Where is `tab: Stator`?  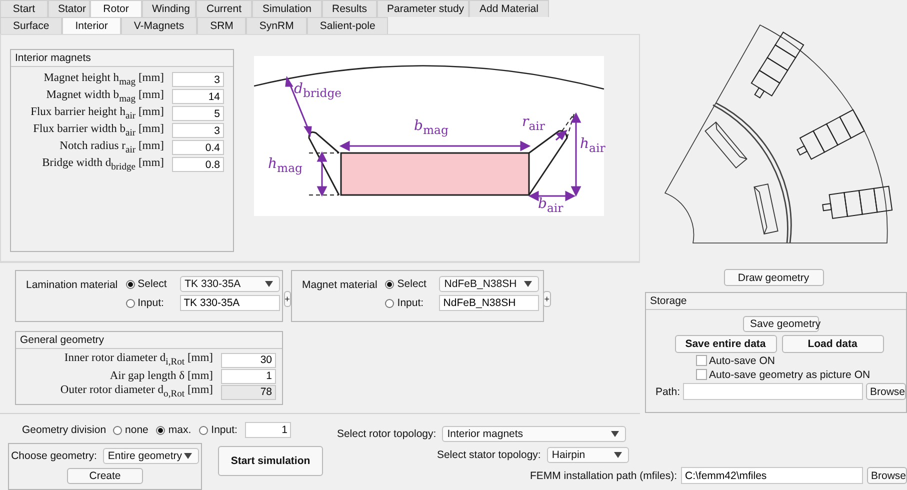 tab: Stator is located at coordinates (69, 8).